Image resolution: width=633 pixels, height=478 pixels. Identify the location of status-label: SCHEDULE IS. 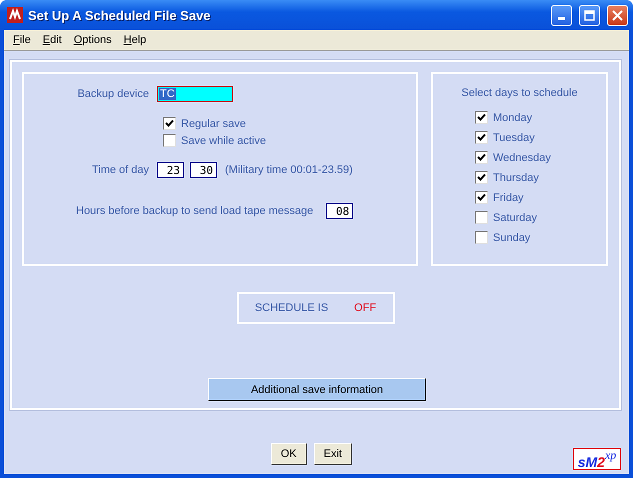
(291, 308).